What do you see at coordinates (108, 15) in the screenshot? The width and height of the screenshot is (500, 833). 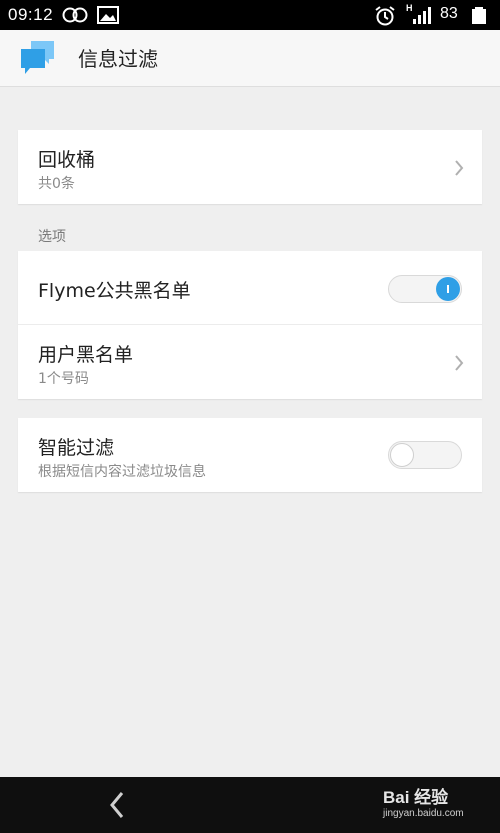 I see `gallery-icon` at bounding box center [108, 15].